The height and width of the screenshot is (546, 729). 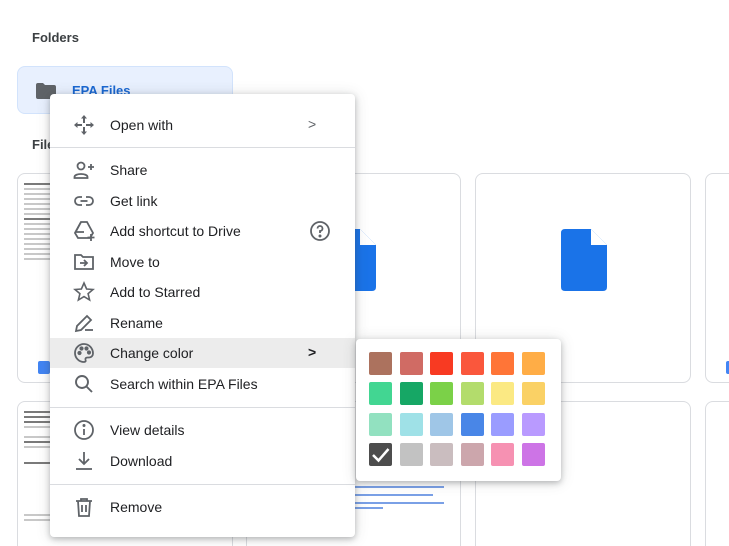 What do you see at coordinates (147, 430) in the screenshot?
I see `menu-item-label: View details` at bounding box center [147, 430].